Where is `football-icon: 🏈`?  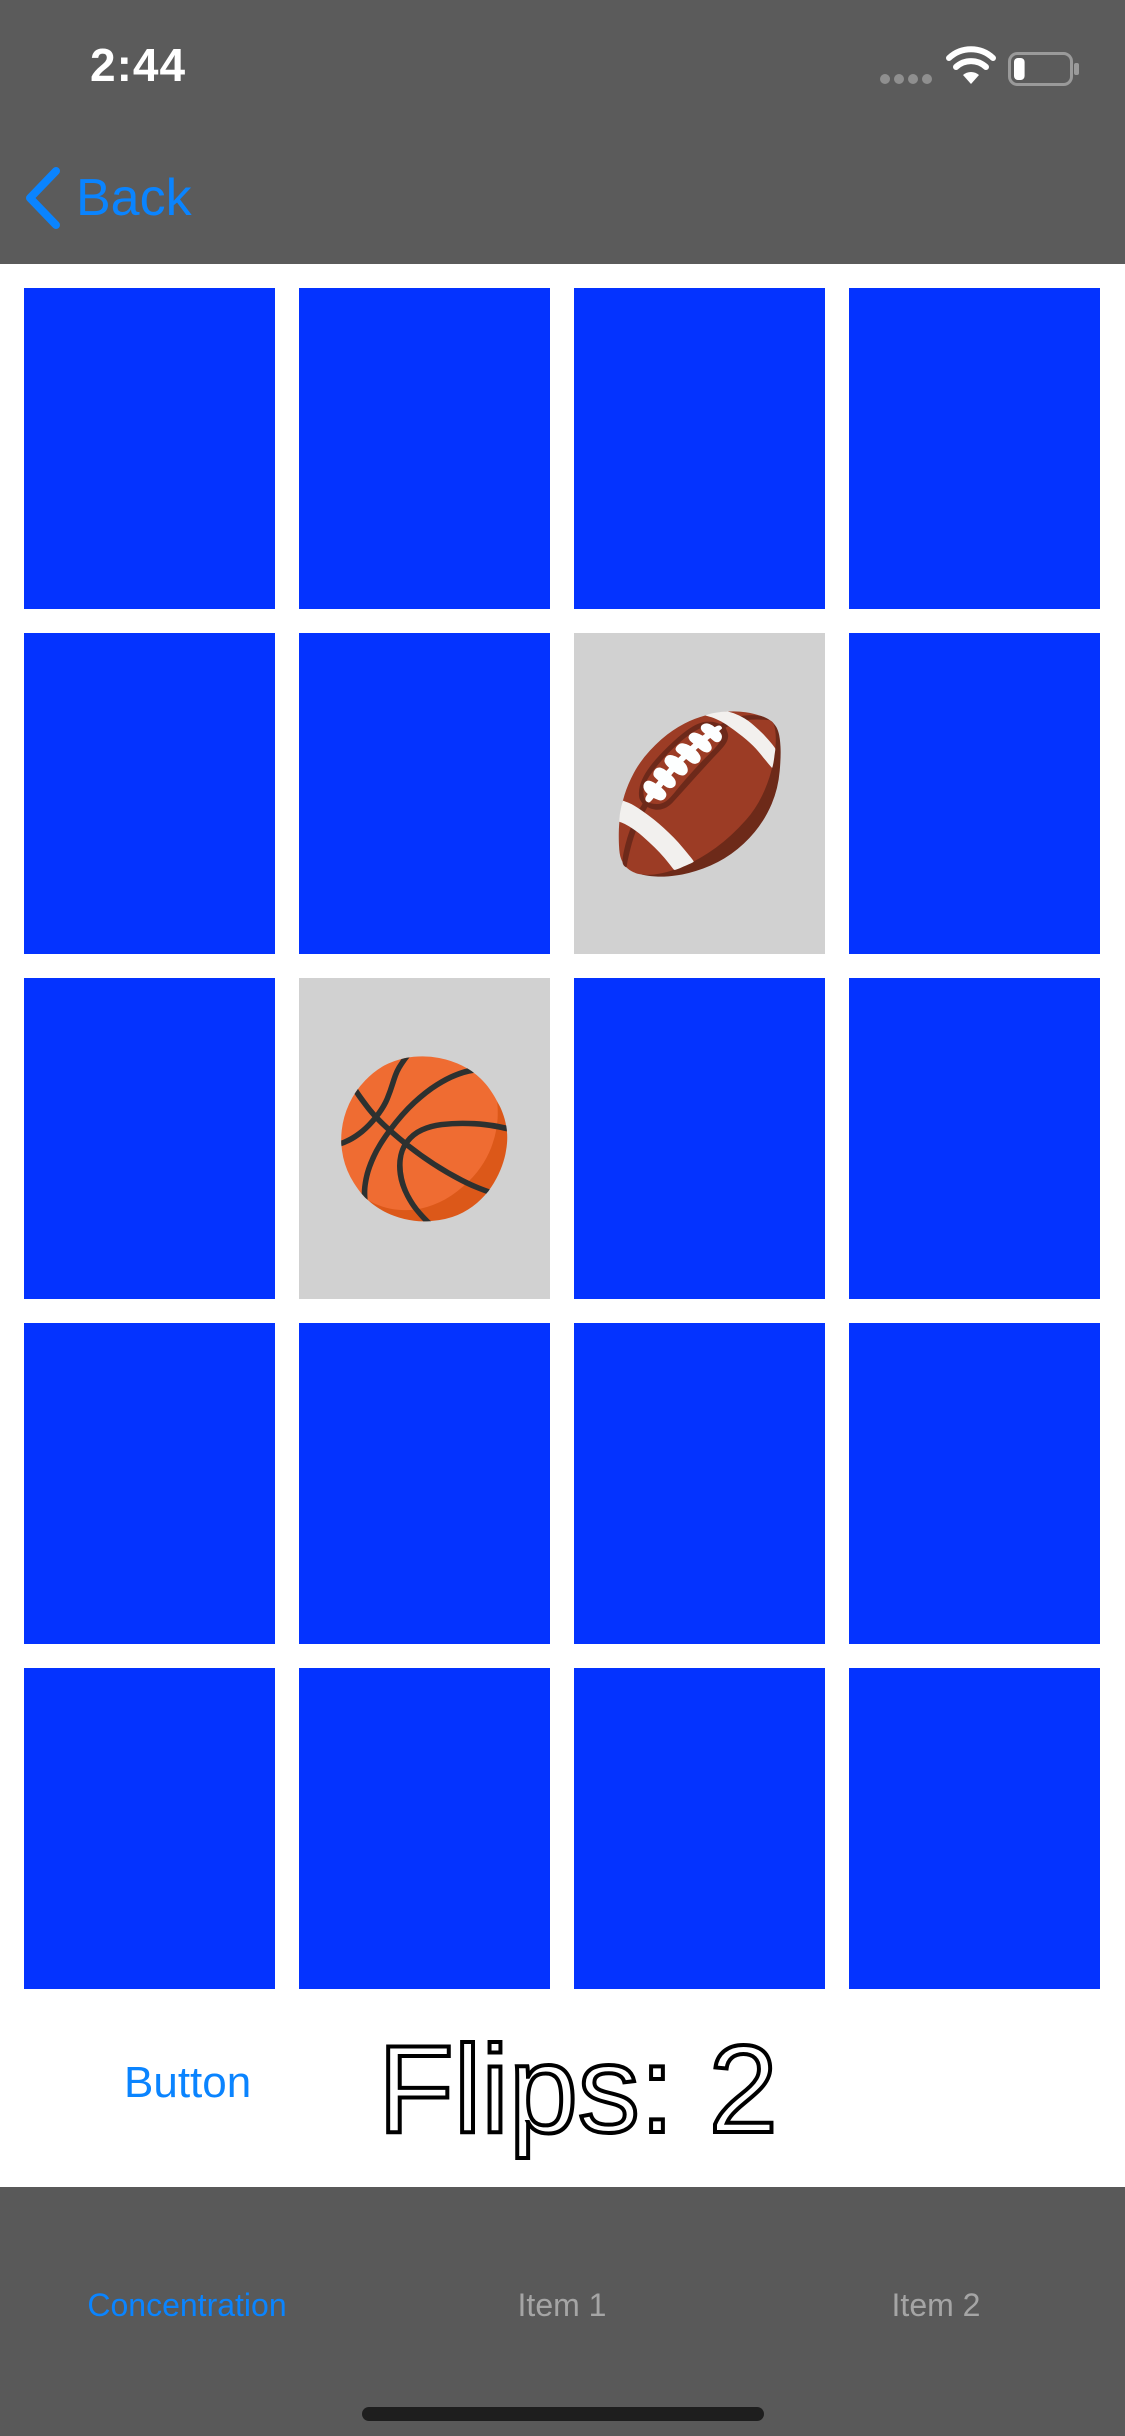 football-icon: 🏈 is located at coordinates (699, 793).